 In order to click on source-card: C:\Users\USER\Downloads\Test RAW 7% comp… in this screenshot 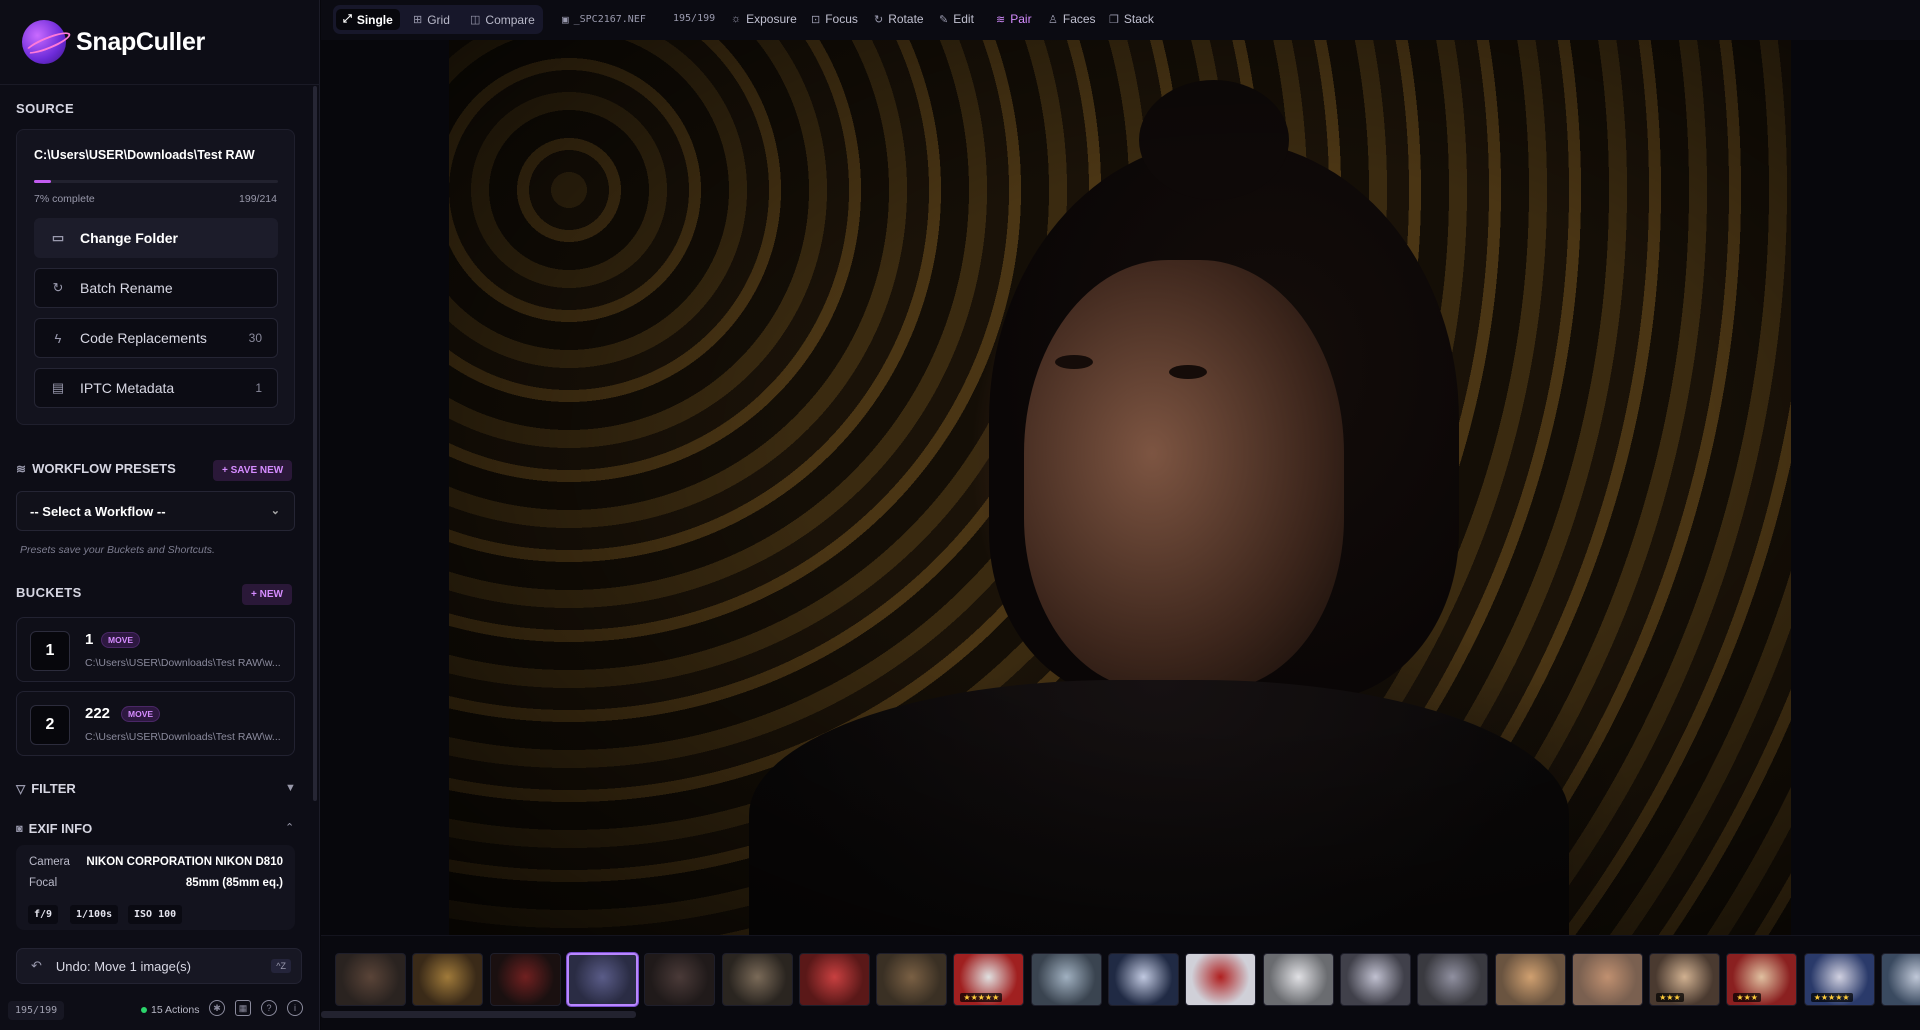, I will do `click(155, 277)`.